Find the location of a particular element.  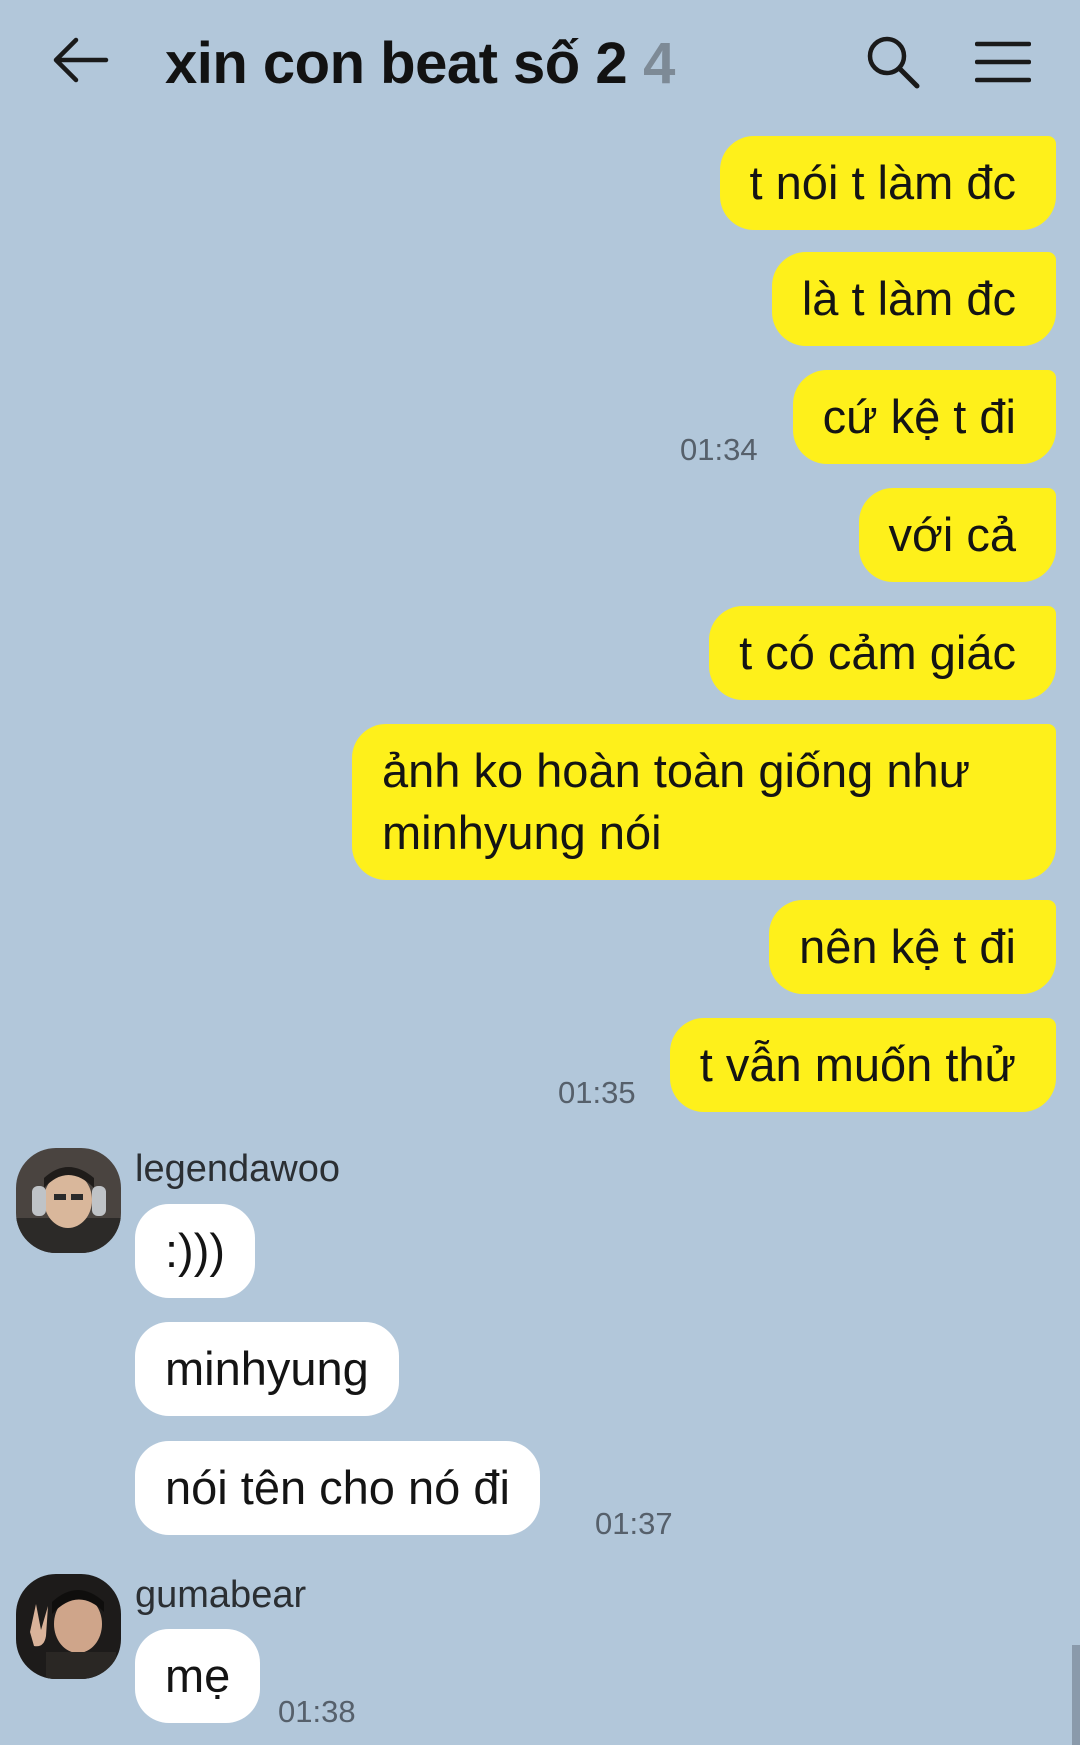

search-icon is located at coordinates (893, 62).